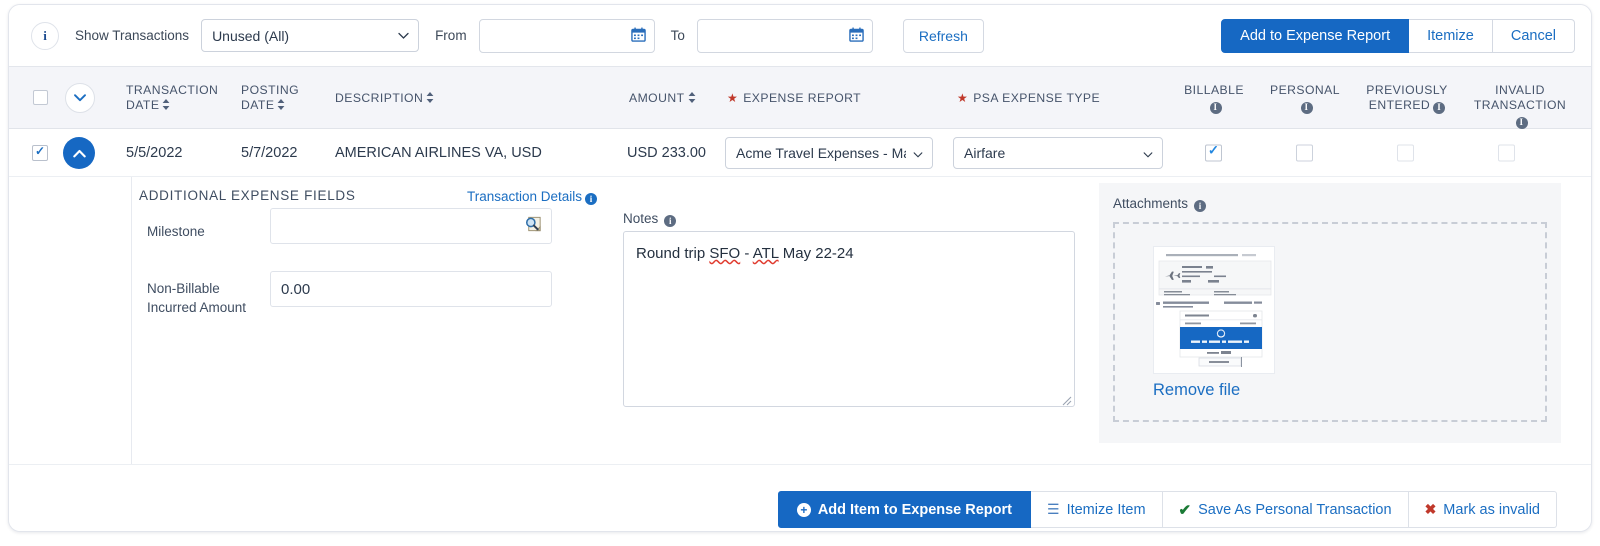 The width and height of the screenshot is (1600, 546). Describe the element at coordinates (821, 153) in the screenshot. I see `expense-report-value: Acme Travel Expenses - May` at that location.